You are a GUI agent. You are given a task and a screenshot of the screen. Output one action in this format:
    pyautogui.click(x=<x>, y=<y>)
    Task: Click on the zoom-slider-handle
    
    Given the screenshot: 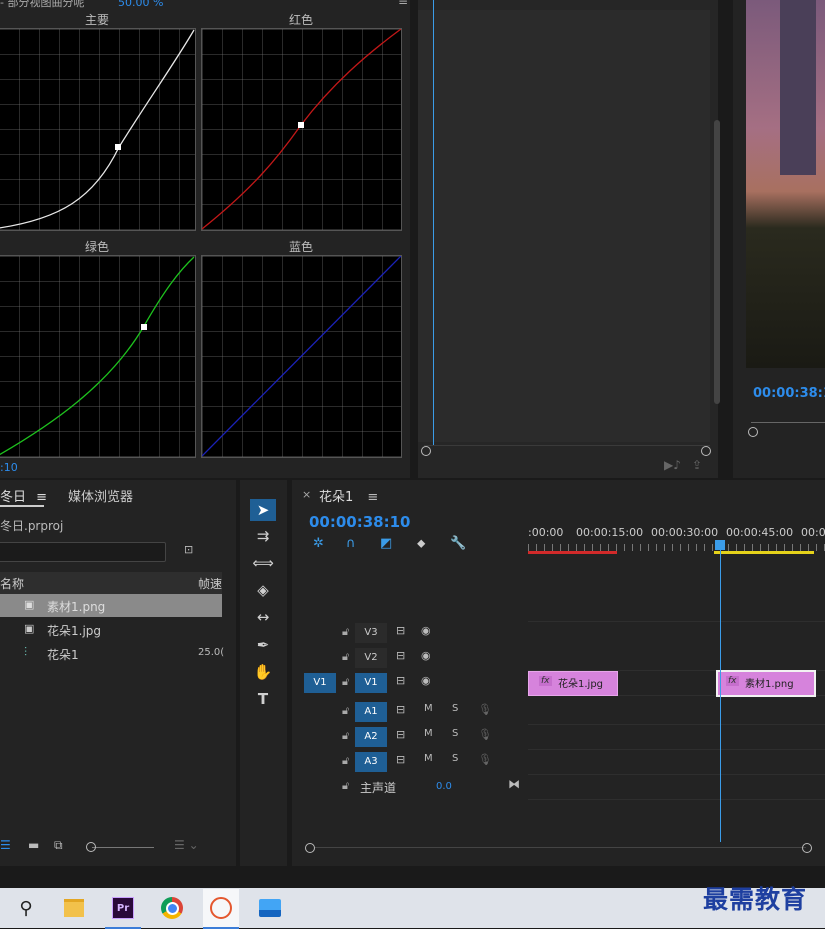 What is the action you would take?
    pyautogui.click(x=91, y=847)
    